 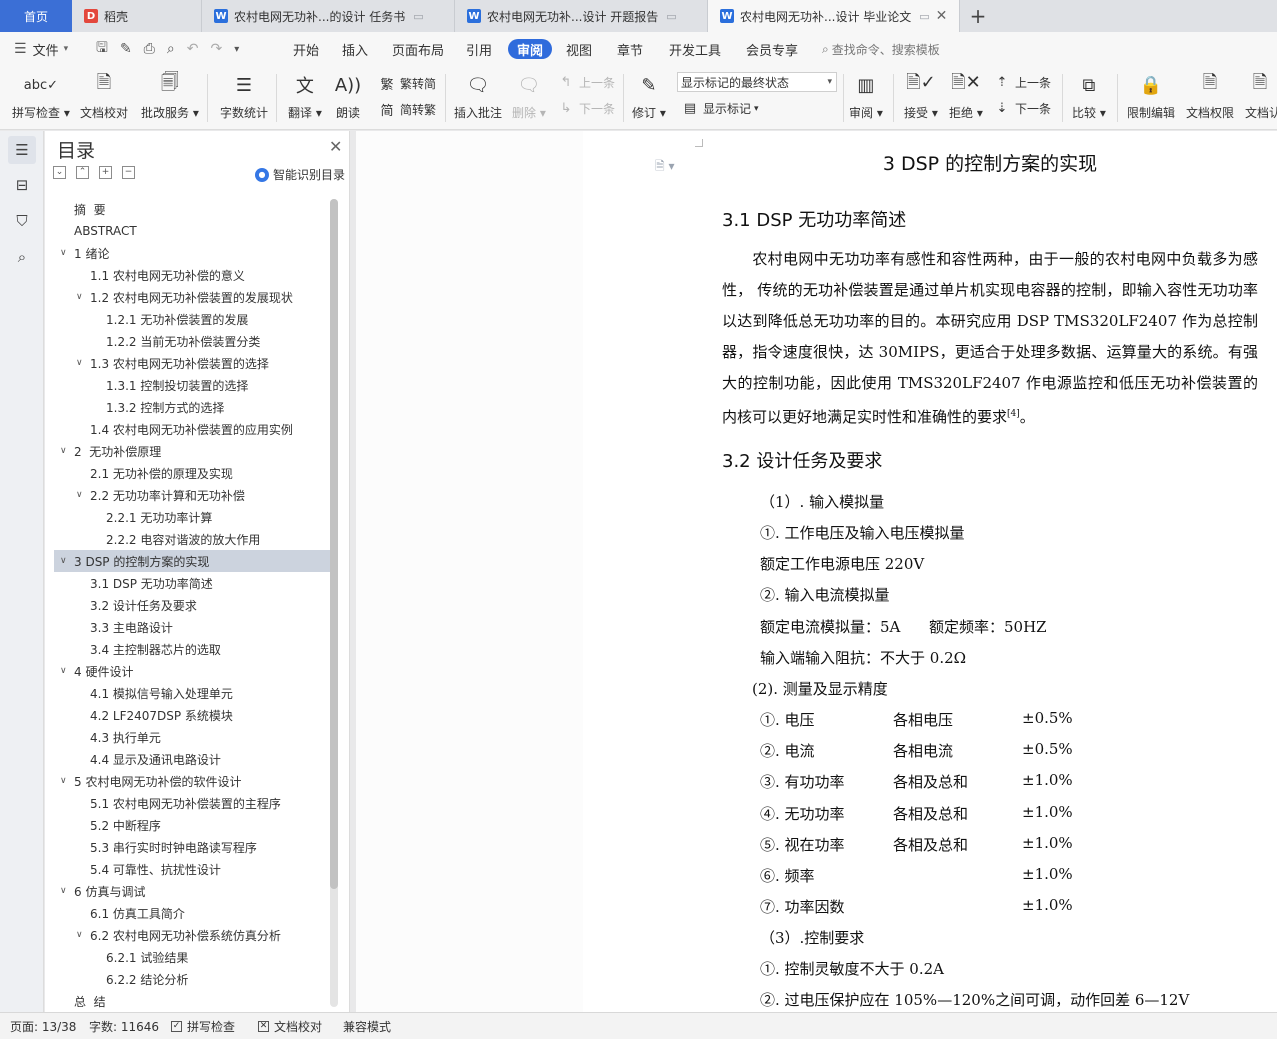 I want to click on format-painter-icon: ✎, so click(x=126, y=49).